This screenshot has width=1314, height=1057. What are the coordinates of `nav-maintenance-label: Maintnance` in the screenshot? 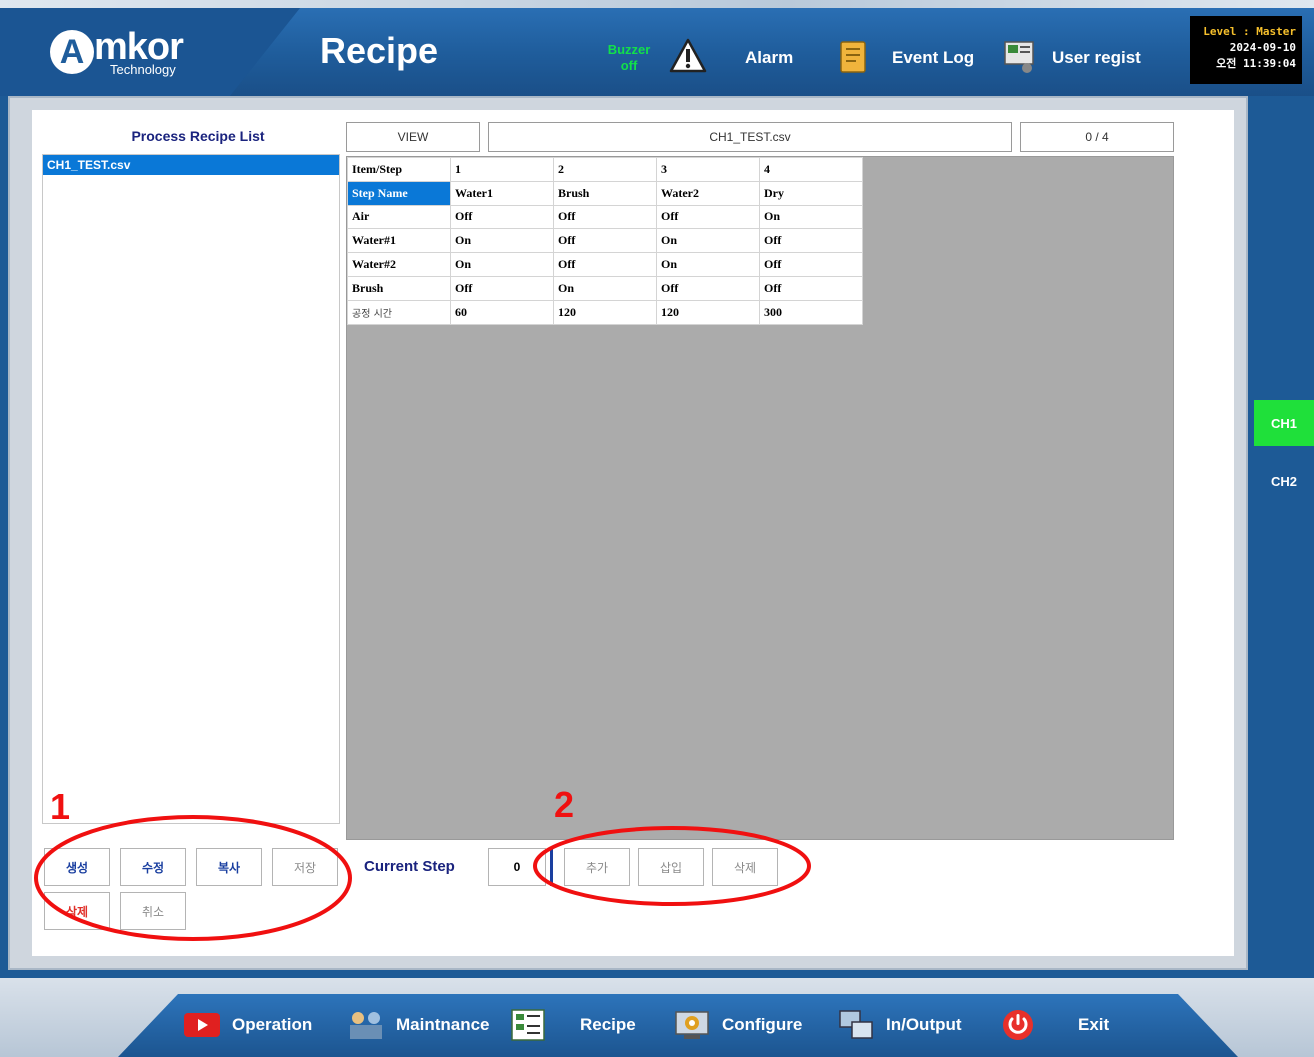 It's located at (443, 1024).